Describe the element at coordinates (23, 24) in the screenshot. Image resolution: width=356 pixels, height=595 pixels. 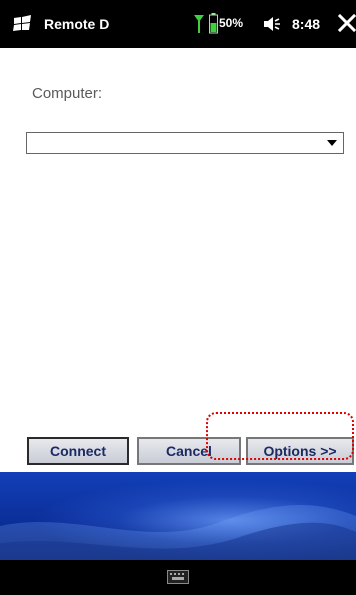
I see `windows-flag-icon` at that location.